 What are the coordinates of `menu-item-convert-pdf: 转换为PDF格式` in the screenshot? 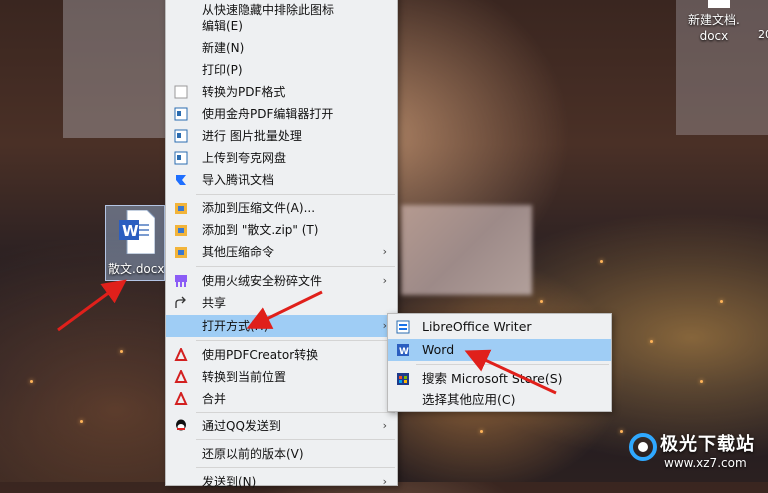 It's located at (281, 92).